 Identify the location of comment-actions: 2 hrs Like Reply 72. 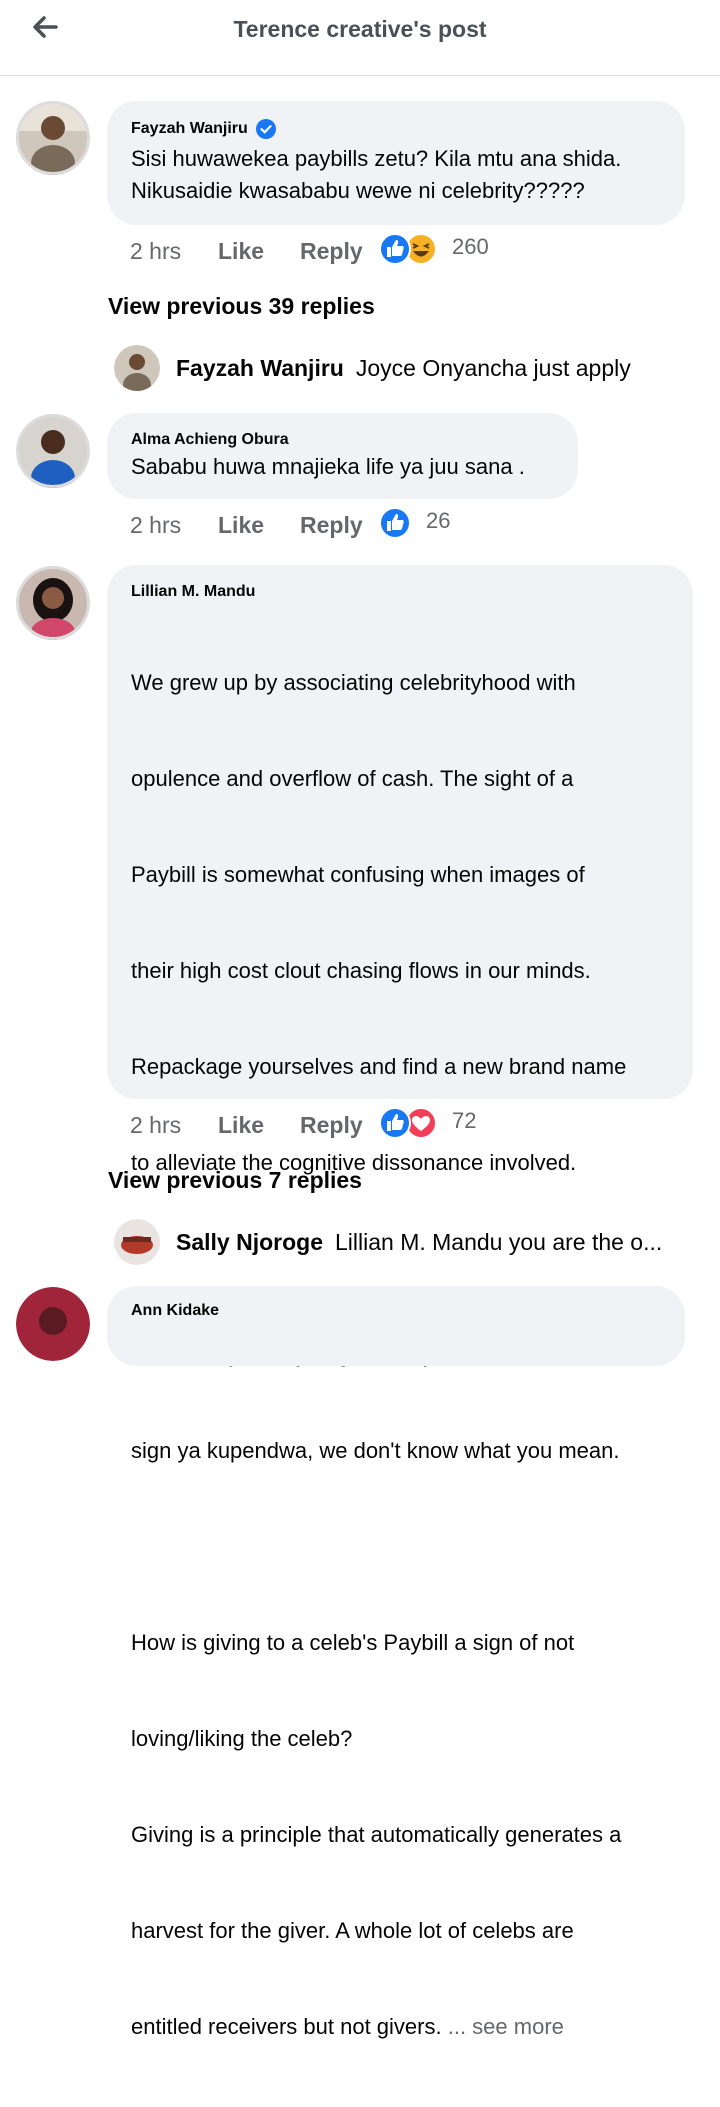
(320, 1124).